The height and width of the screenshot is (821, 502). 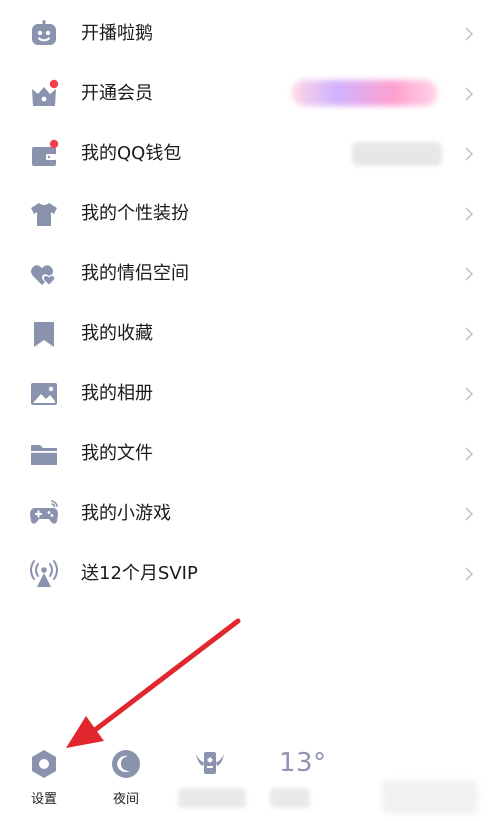 I want to click on menu-item-files: 我的文件, so click(x=251, y=454).